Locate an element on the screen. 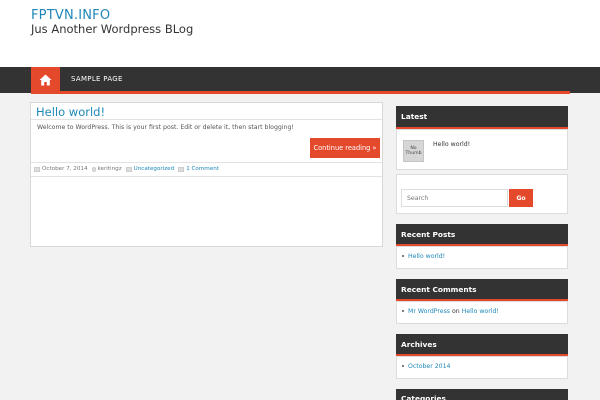 This screenshot has height=400, width=600. comment-icon is located at coordinates (181, 169).